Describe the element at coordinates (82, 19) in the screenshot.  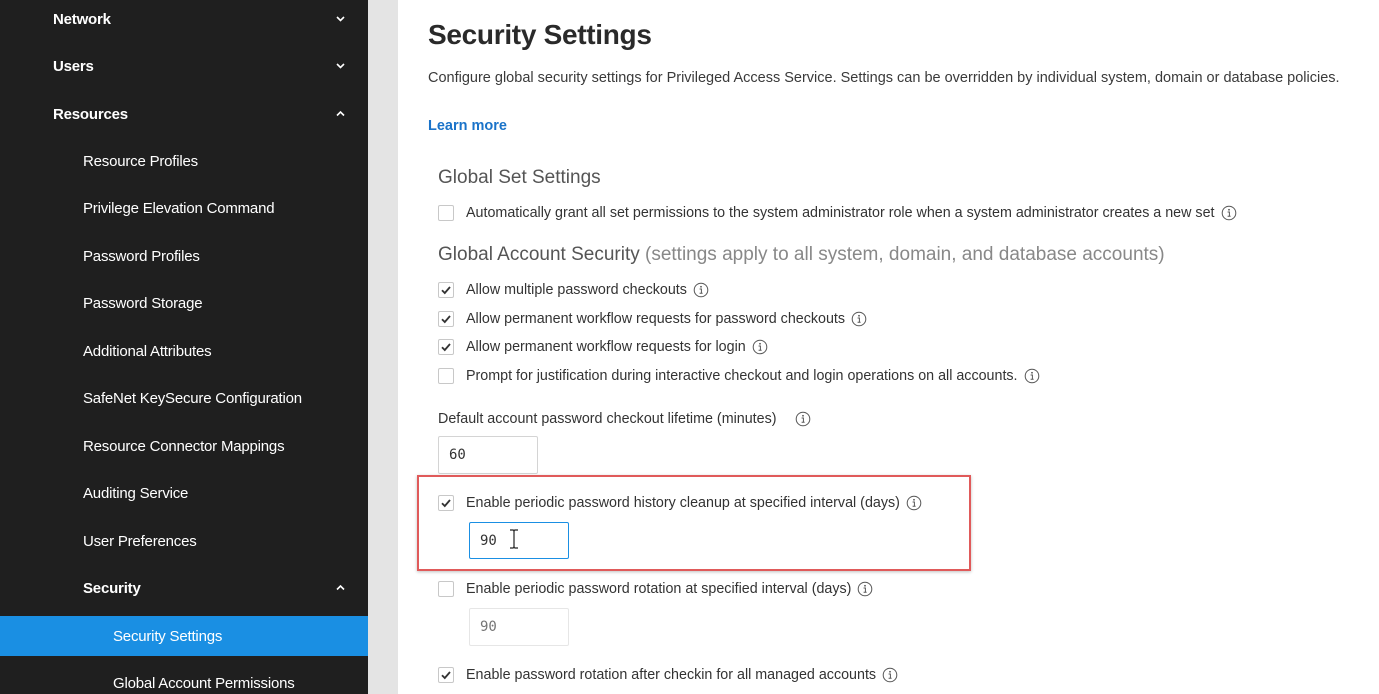
I see `sidebar-item-label: Network` at that location.